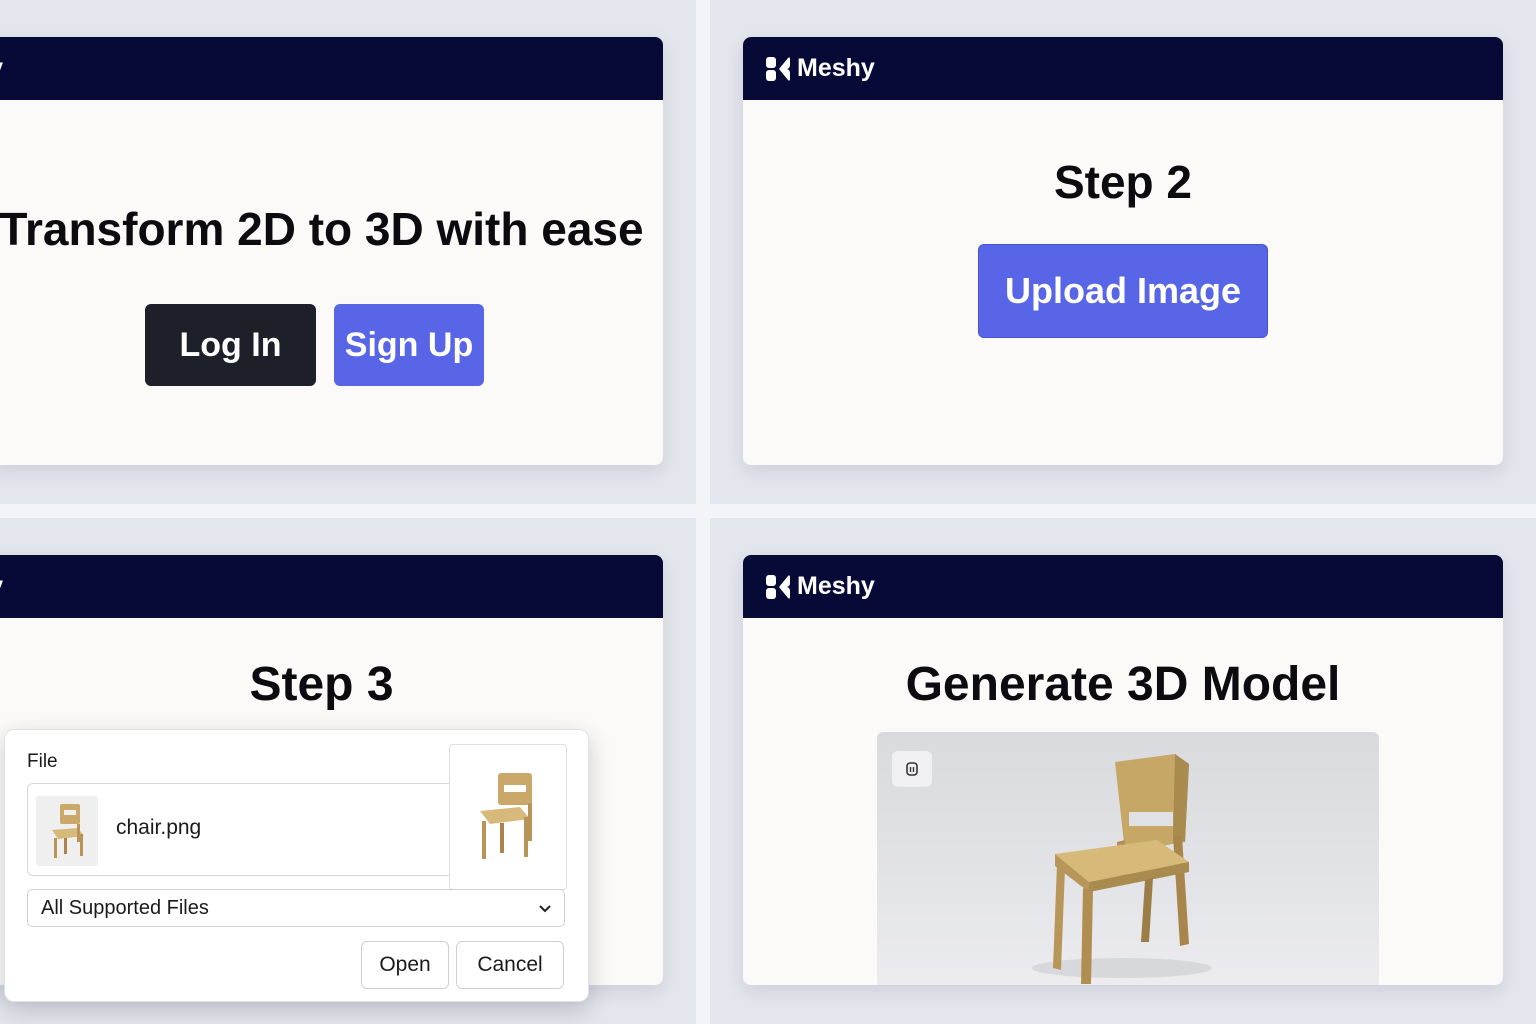 This screenshot has height=1024, width=1536. What do you see at coordinates (244, 829) in the screenshot?
I see `file-list-item: chair.png` at bounding box center [244, 829].